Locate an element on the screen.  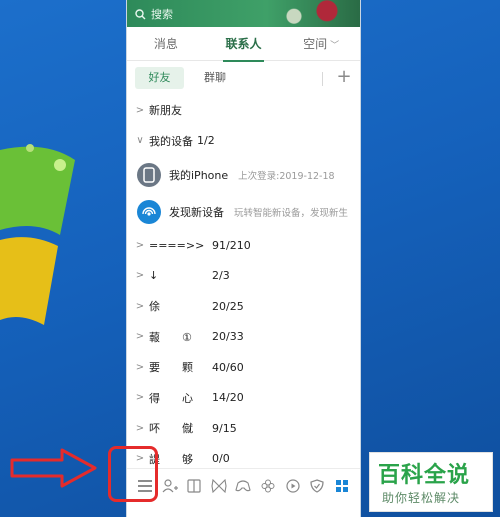
tab-contacts: 联系人 is located at coordinates (244, 46).